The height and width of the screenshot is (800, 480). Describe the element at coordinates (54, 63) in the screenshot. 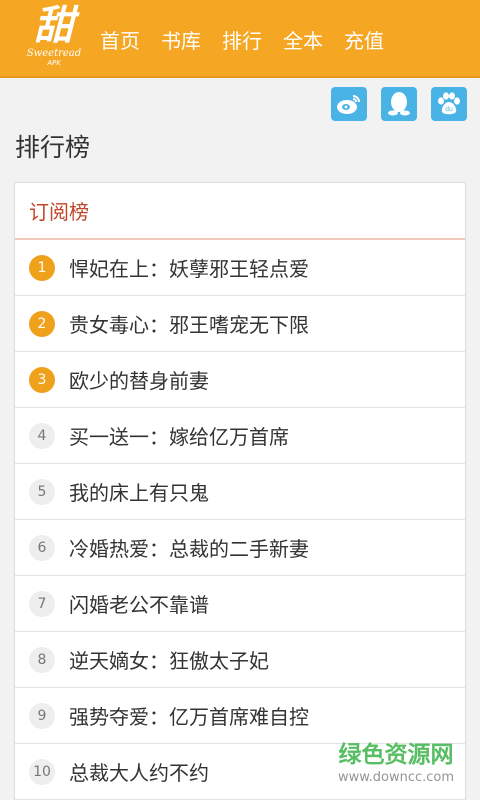

I see `logo-subtext: APK` at that location.